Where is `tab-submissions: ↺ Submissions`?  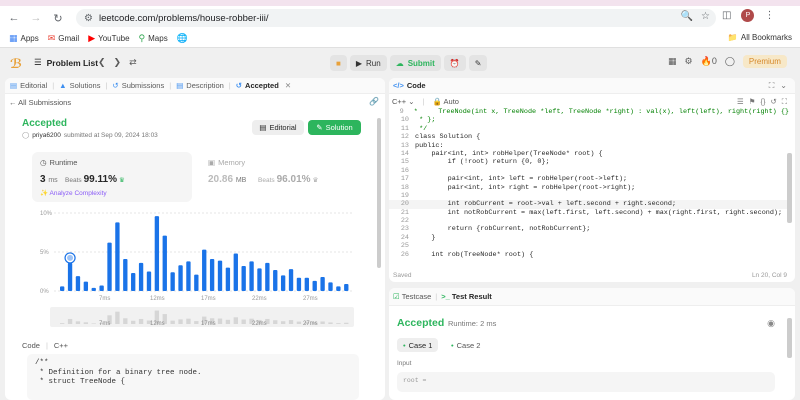
tab-submissions: ↺ Submissions is located at coordinates (138, 85).